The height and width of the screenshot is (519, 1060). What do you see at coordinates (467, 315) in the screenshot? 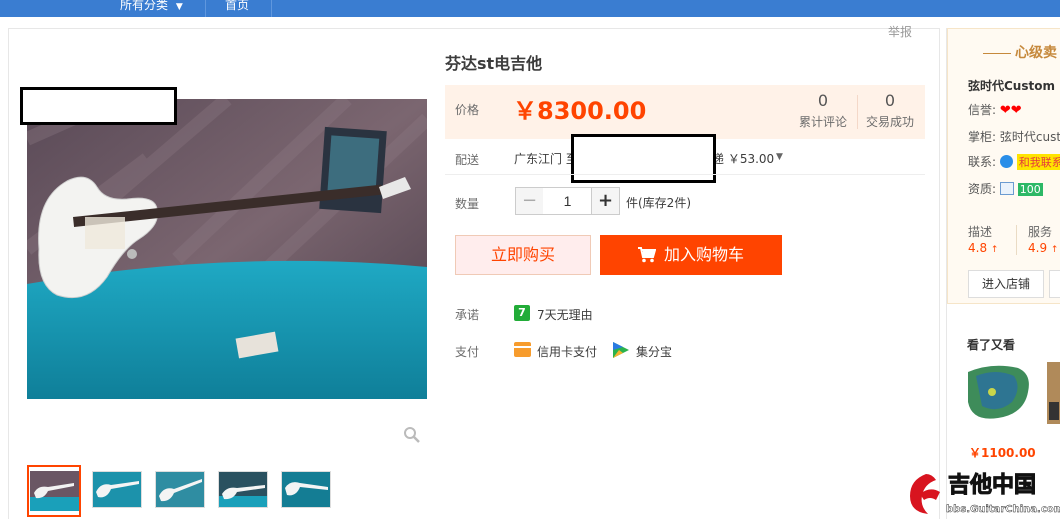
I see `promise-label: 承诺` at bounding box center [467, 315].